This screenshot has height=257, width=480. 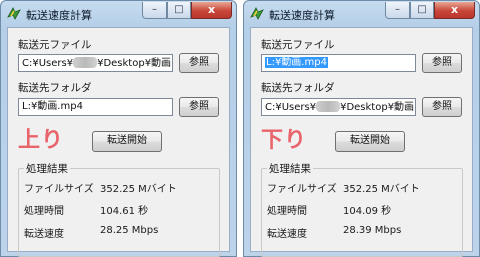 I want to click on dest-path-head: L:¥動画.mp4, so click(x=52, y=106).